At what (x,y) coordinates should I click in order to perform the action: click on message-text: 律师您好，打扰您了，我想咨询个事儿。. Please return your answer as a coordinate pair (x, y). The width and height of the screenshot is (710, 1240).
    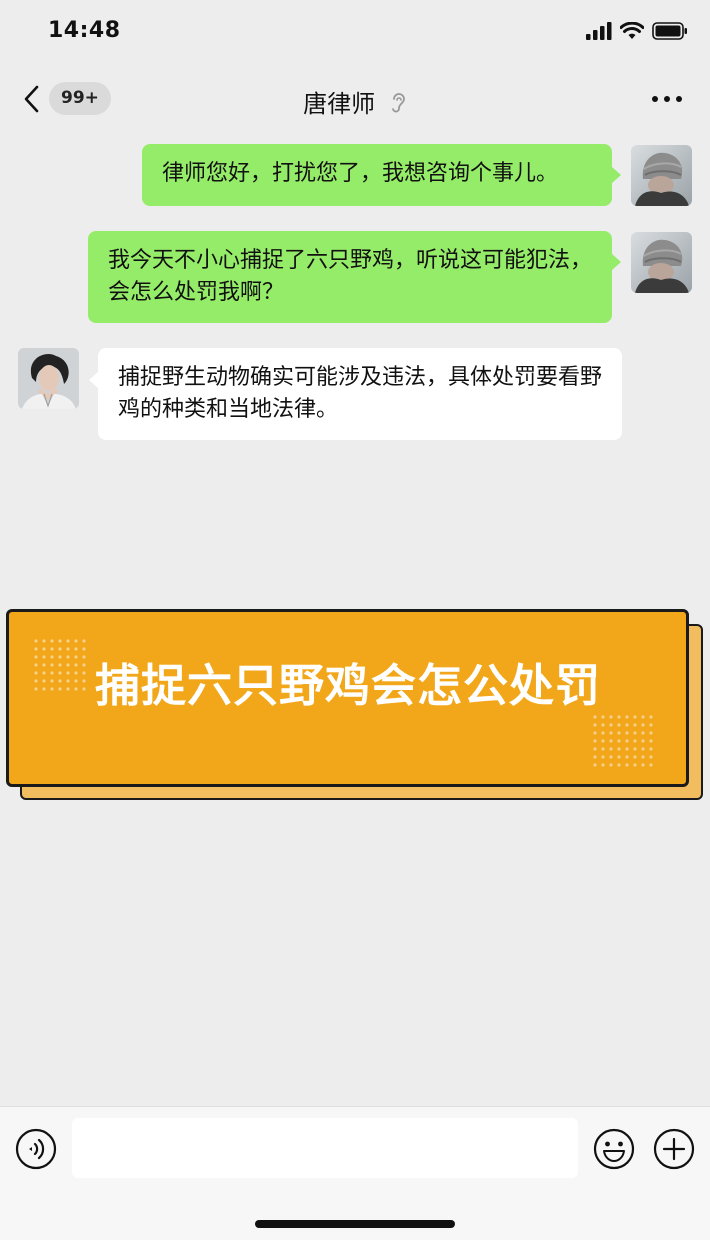
    Looking at the image, I should click on (360, 173).